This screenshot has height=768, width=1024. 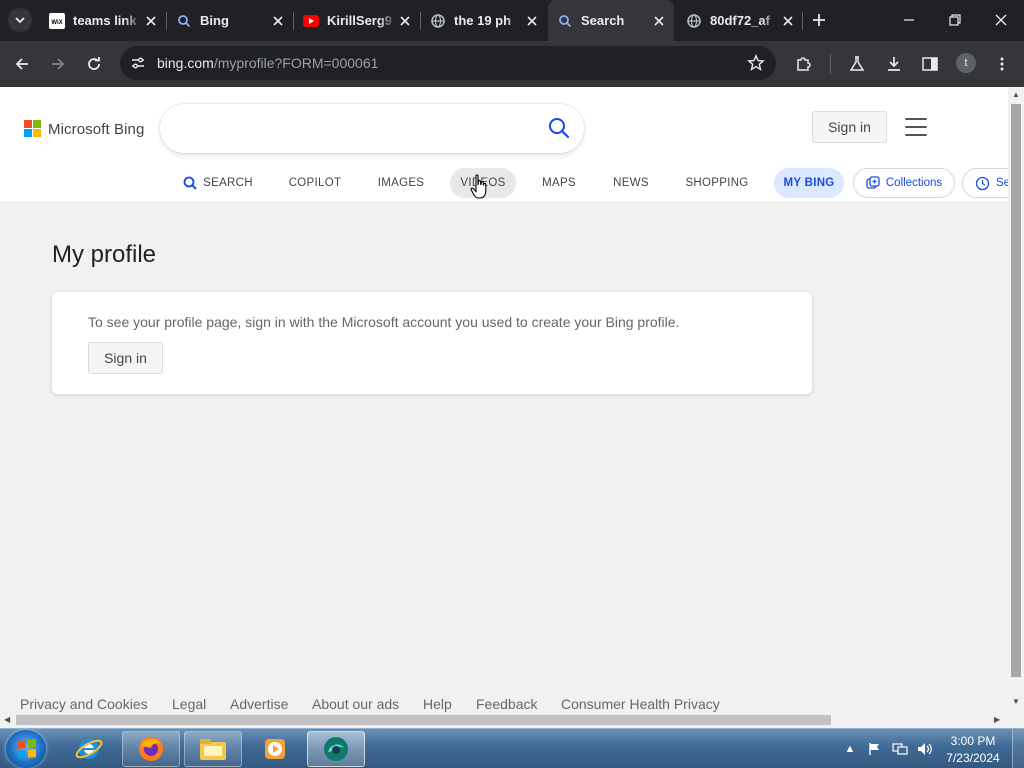 What do you see at coordinates (360, 20) in the screenshot?
I see `tab-title: KirillSerg9` at bounding box center [360, 20].